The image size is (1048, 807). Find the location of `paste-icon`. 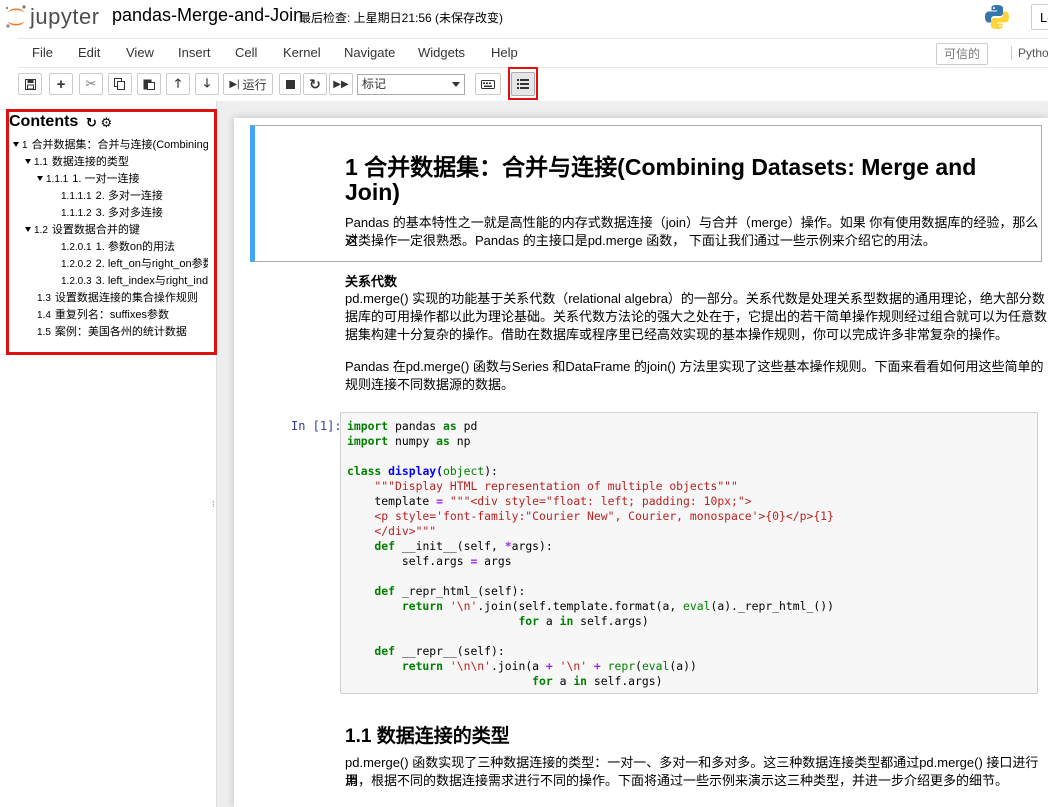

paste-icon is located at coordinates (149, 84).